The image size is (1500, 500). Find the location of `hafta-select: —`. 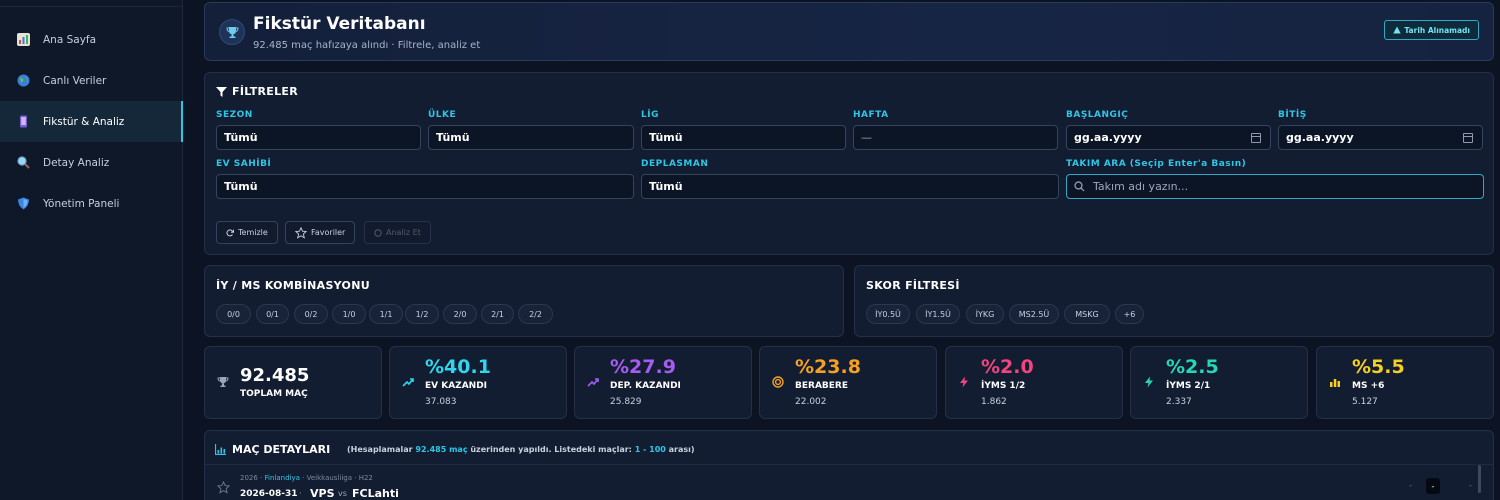

hafta-select: — is located at coordinates (955, 137).